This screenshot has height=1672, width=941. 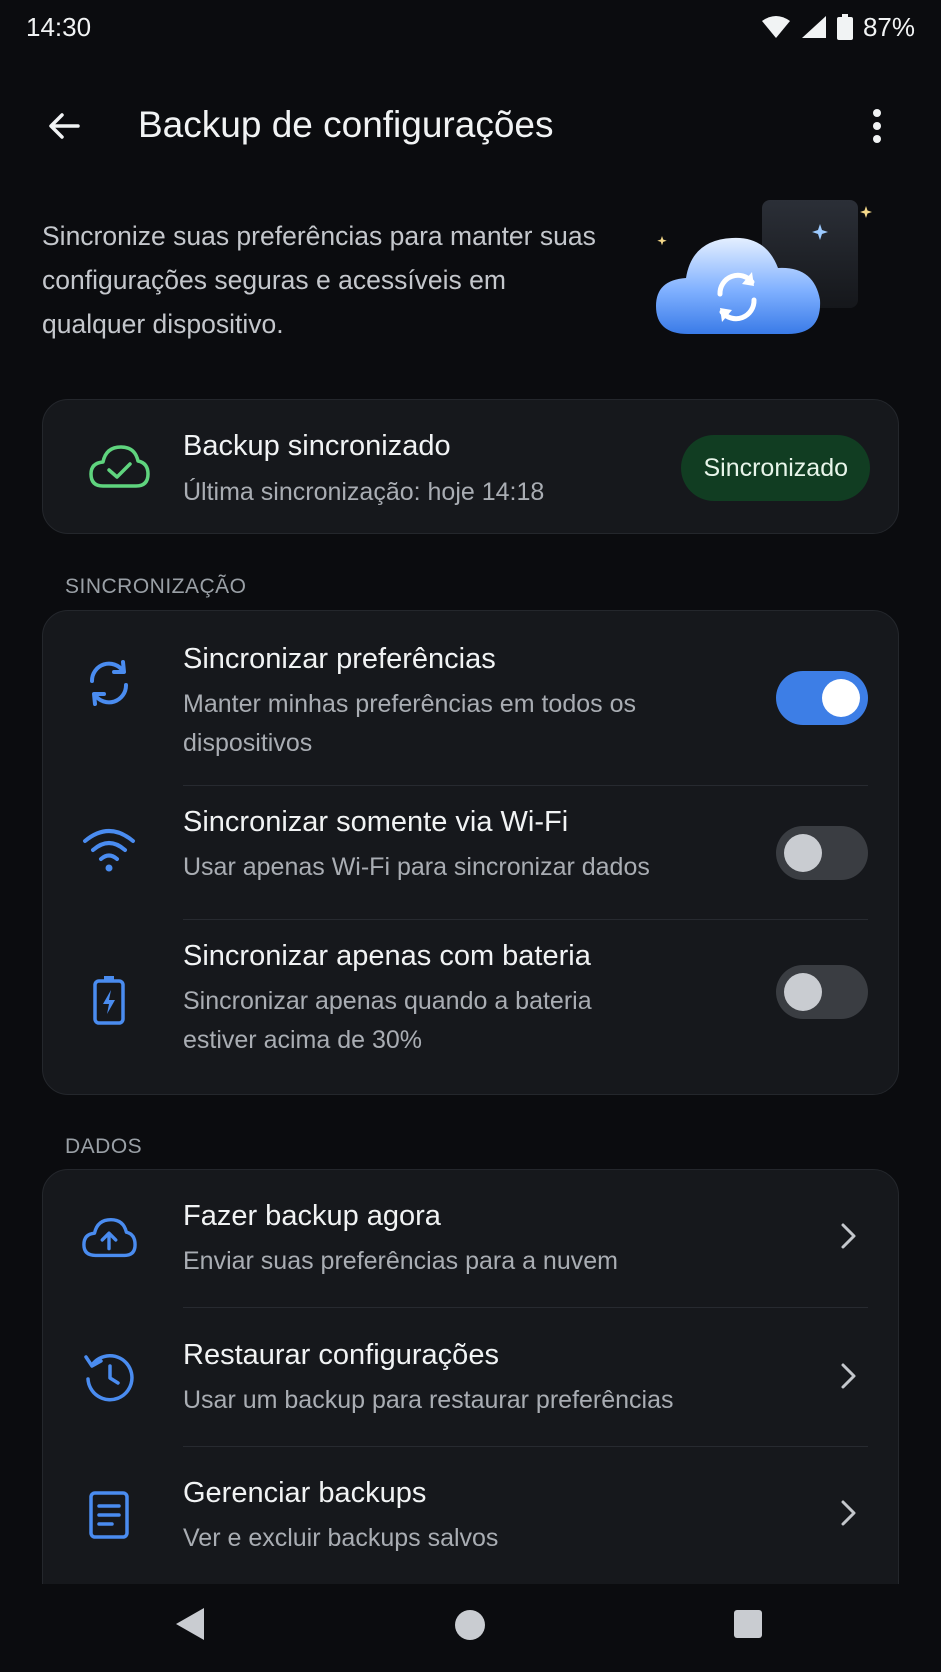 What do you see at coordinates (341, 1355) in the screenshot?
I see `restore-settings-title: Restaurar configurações` at bounding box center [341, 1355].